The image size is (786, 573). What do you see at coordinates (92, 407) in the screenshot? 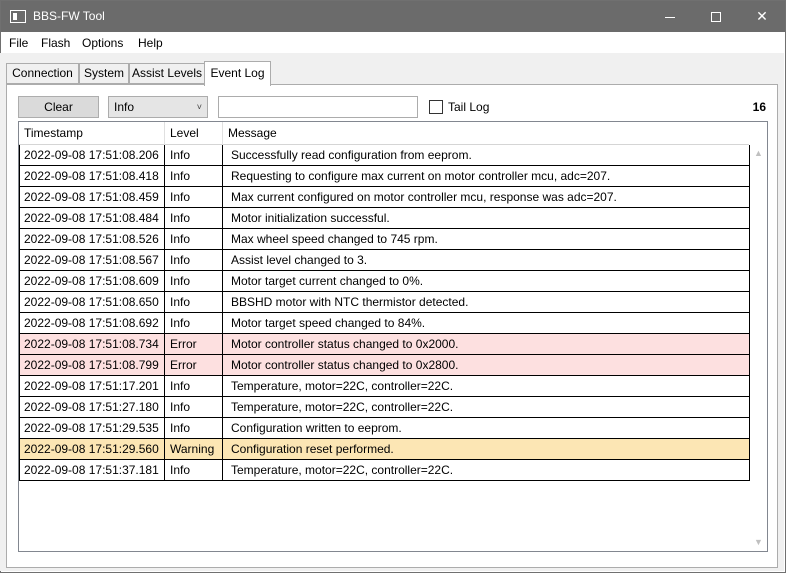
I see `cell-timestamp: 2022-09-08 17:51:27.180` at bounding box center [92, 407].